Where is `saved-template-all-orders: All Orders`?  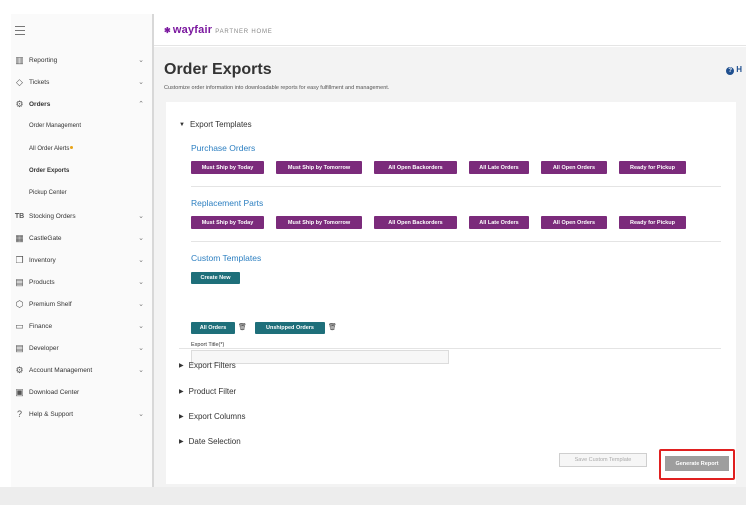 saved-template-all-orders: All Orders is located at coordinates (213, 328).